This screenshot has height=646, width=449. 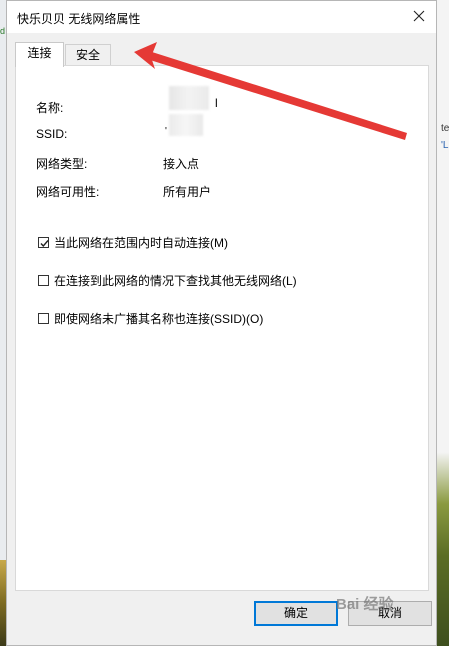 I want to click on background-text: te, so click(x=445, y=128).